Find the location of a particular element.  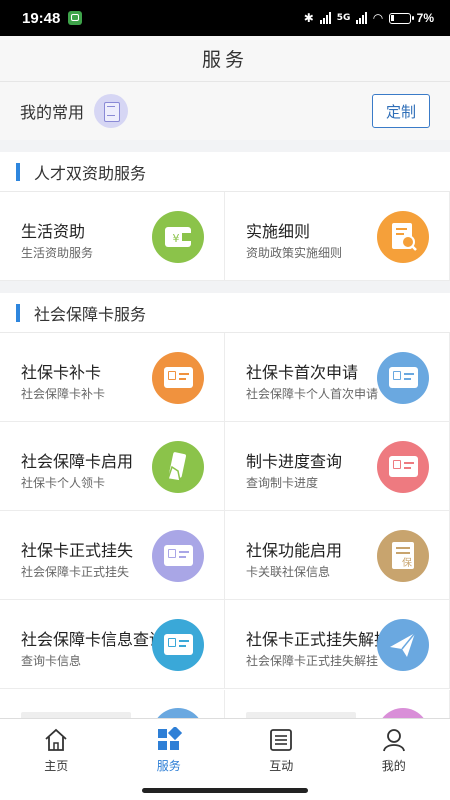

battery-percent: 7% is located at coordinates (425, 18).